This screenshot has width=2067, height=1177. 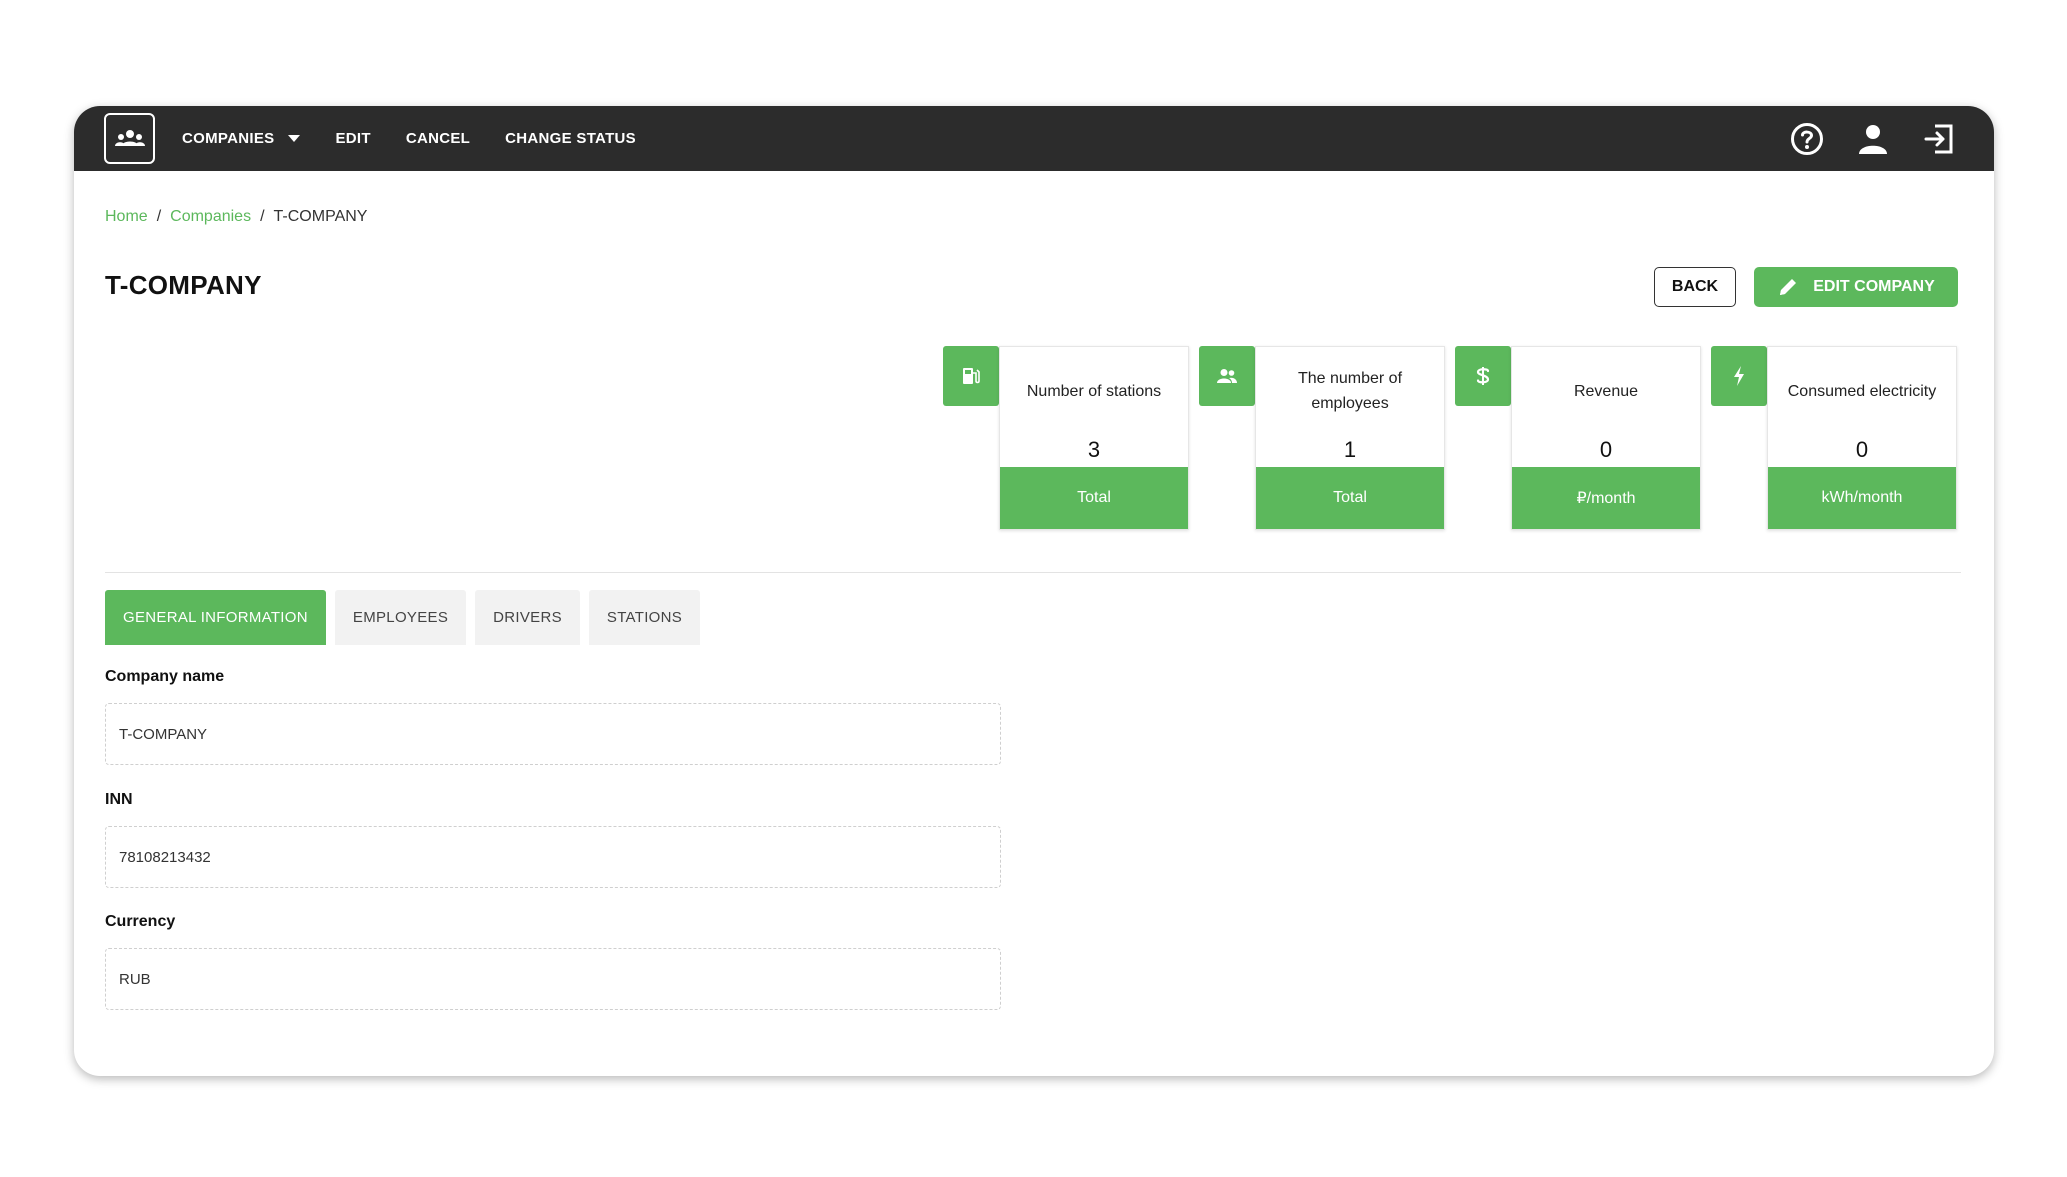 I want to click on stat-card: The number of employees 1 Total, so click(x=1350, y=438).